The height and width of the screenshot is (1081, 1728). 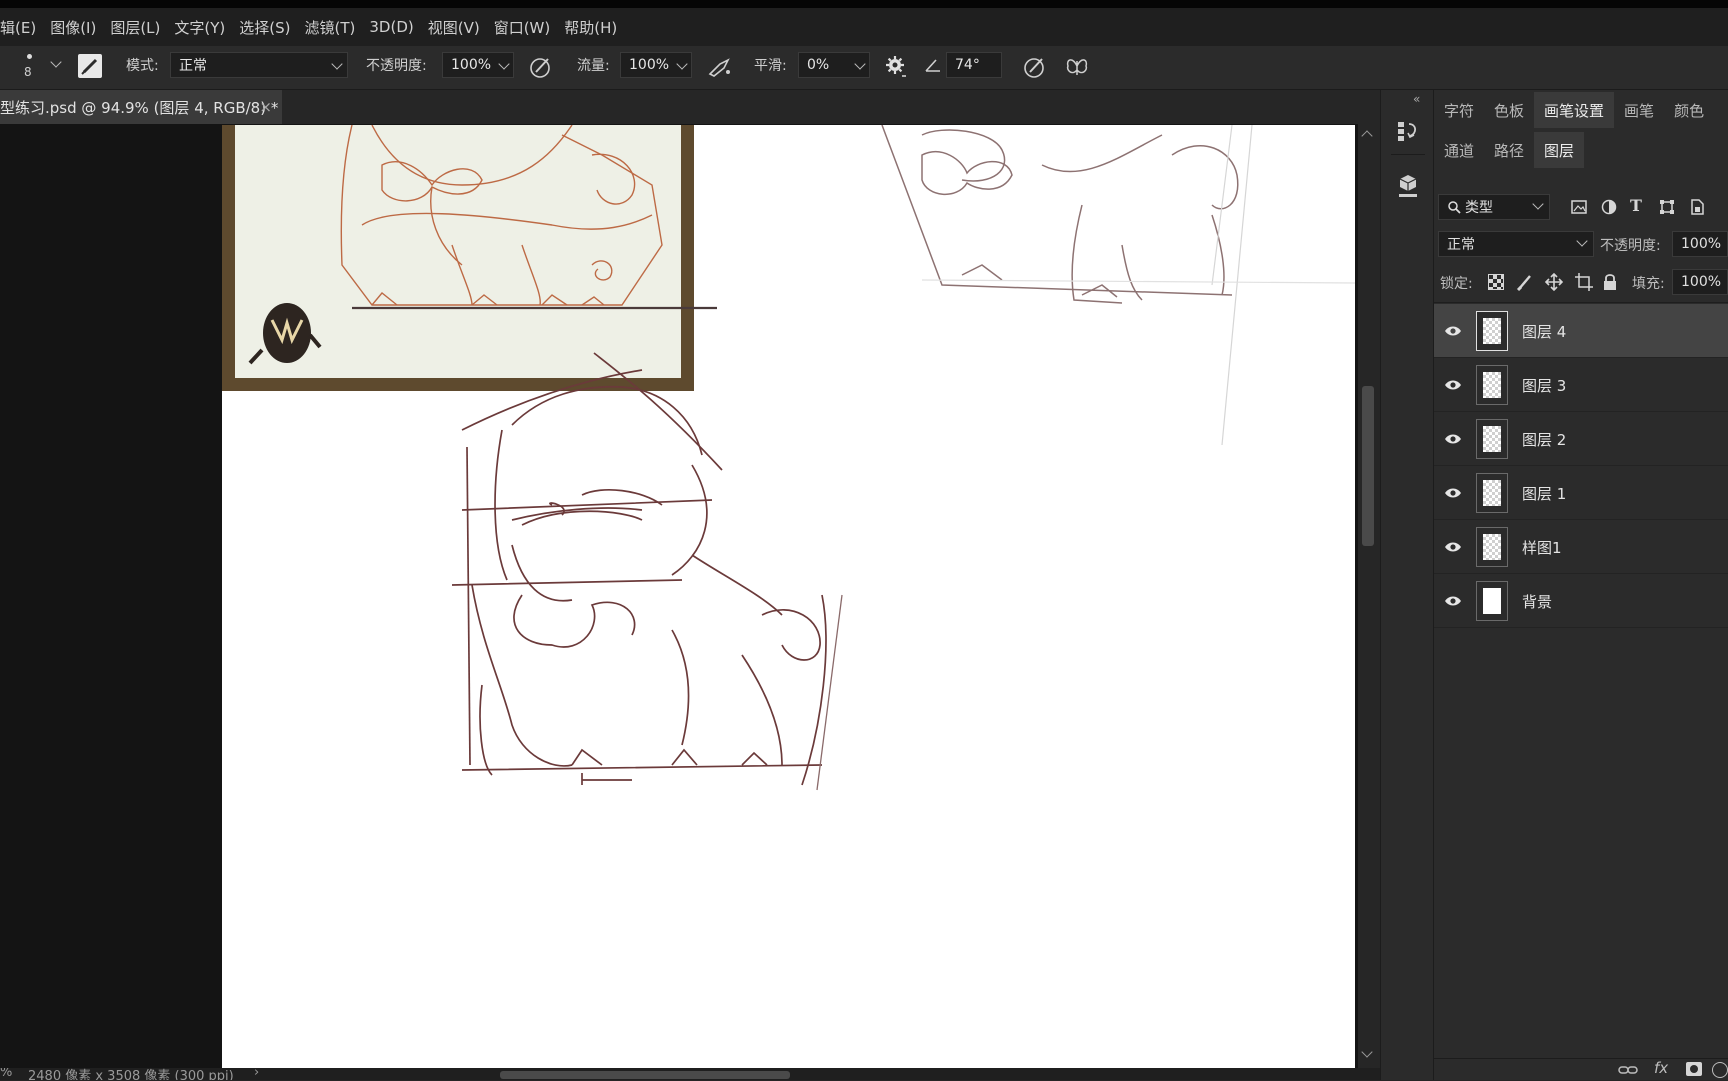 I want to click on tab-brushes: 画笔, so click(x=1639, y=110).